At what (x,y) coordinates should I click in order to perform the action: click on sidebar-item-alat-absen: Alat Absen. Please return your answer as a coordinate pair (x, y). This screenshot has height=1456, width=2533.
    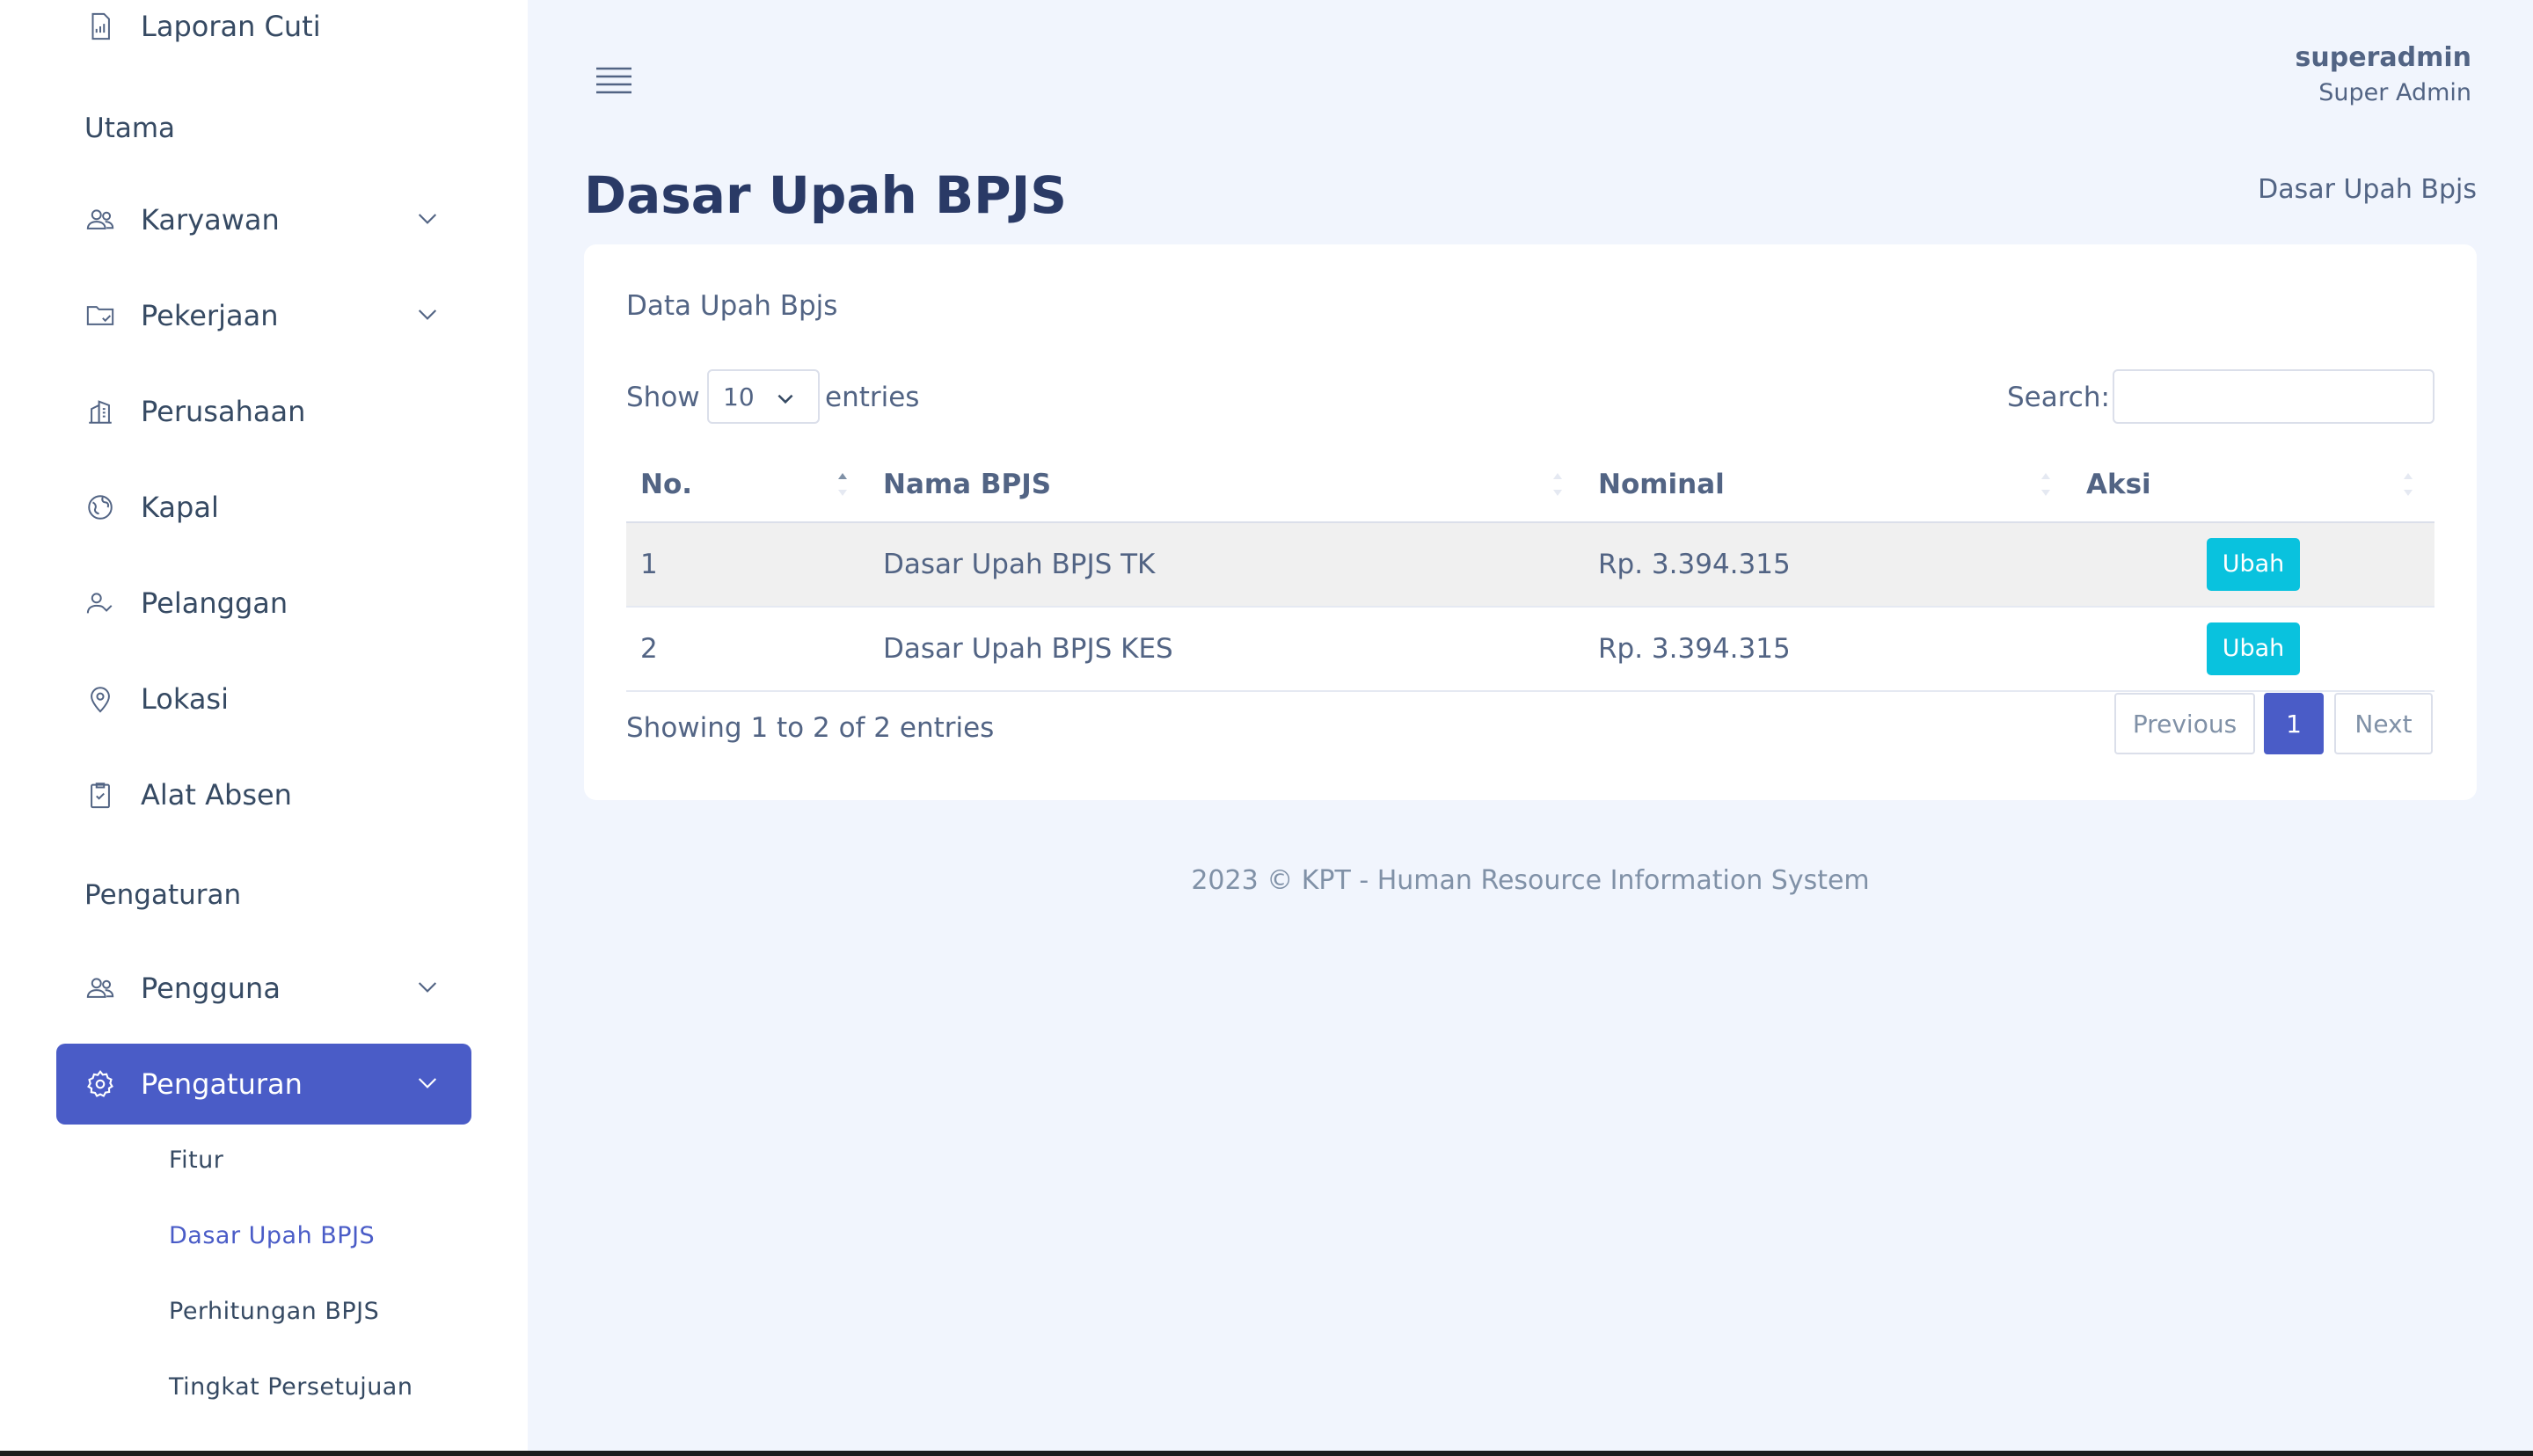
    Looking at the image, I should click on (263, 794).